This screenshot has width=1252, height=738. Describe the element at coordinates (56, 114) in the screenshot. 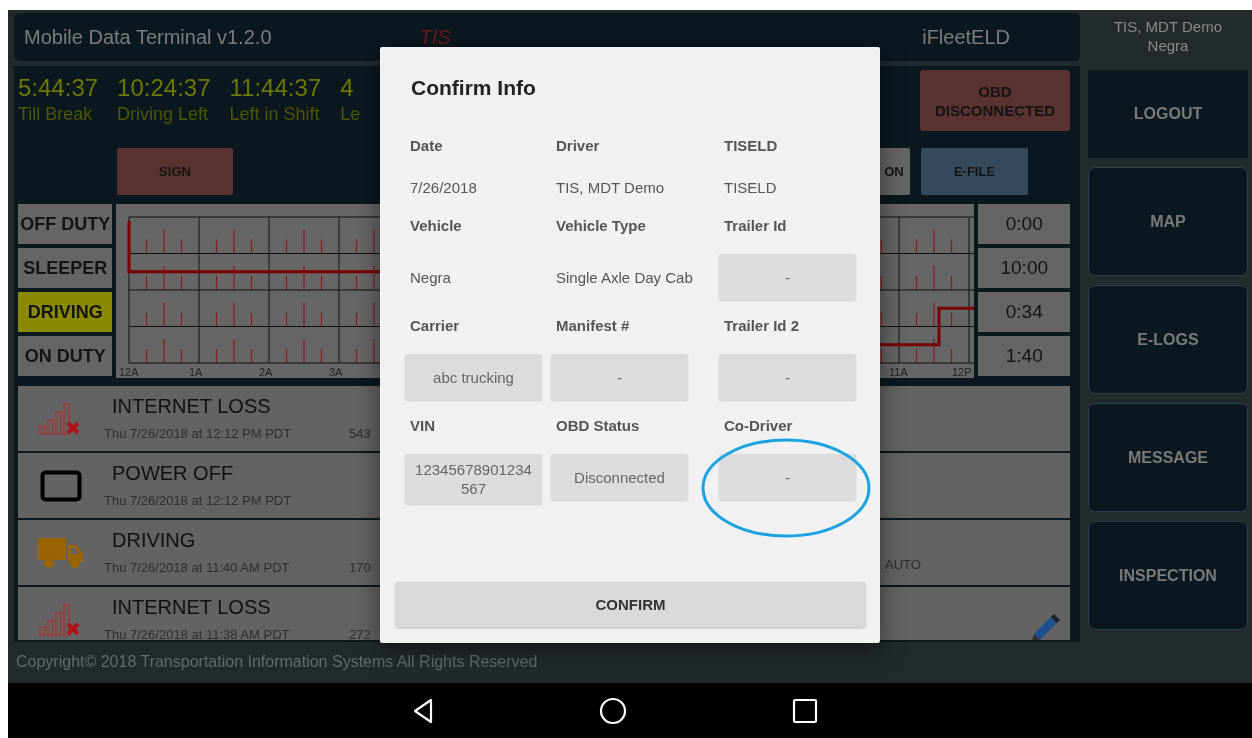

I see `timer-label: Till Break` at that location.